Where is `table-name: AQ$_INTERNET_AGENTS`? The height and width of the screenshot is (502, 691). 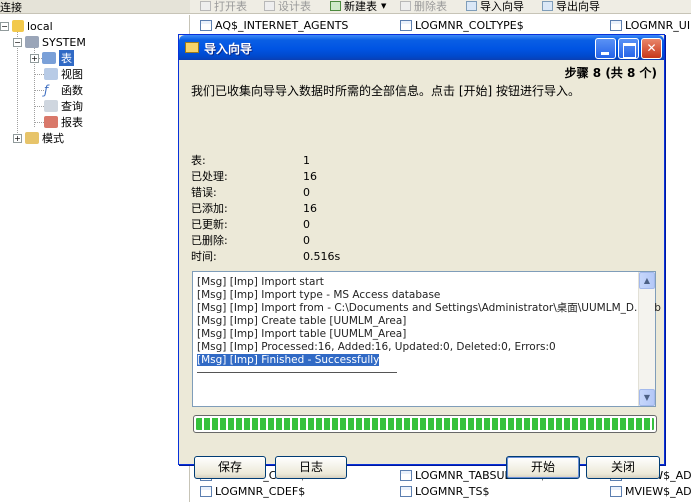
table-name: AQ$_INTERNET_AGENTS is located at coordinates (282, 25).